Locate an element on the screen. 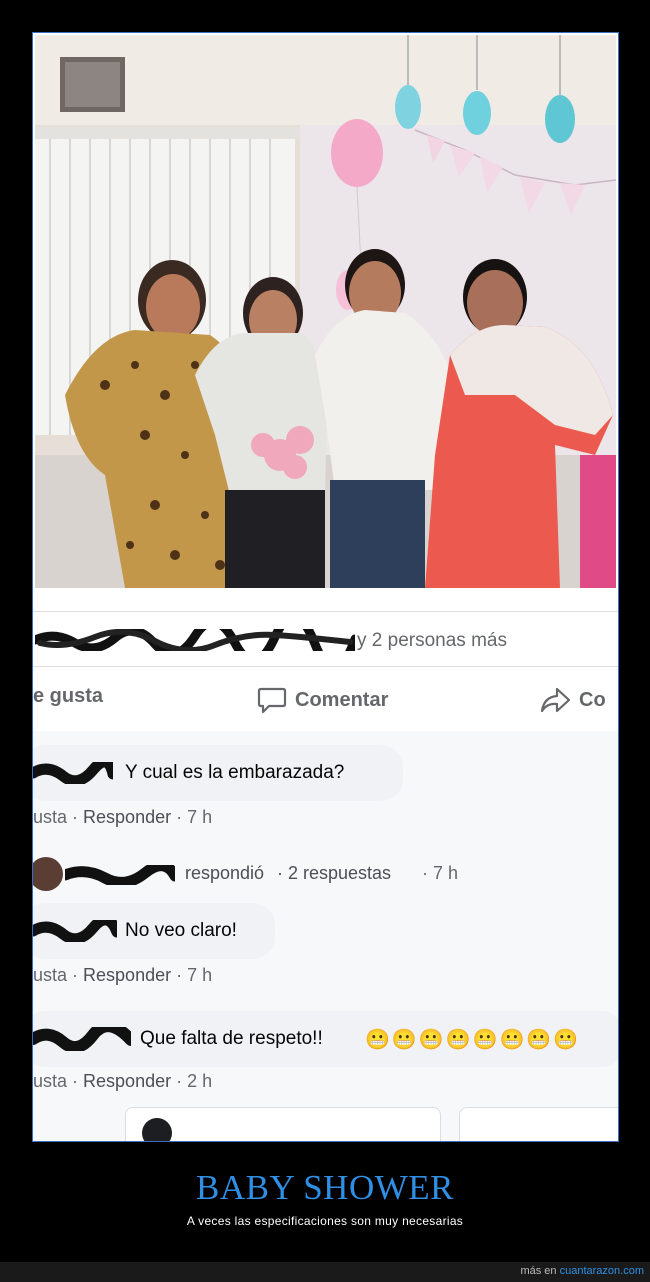  comment-bubble: Y cual es la embarazada? is located at coordinates (218, 773).